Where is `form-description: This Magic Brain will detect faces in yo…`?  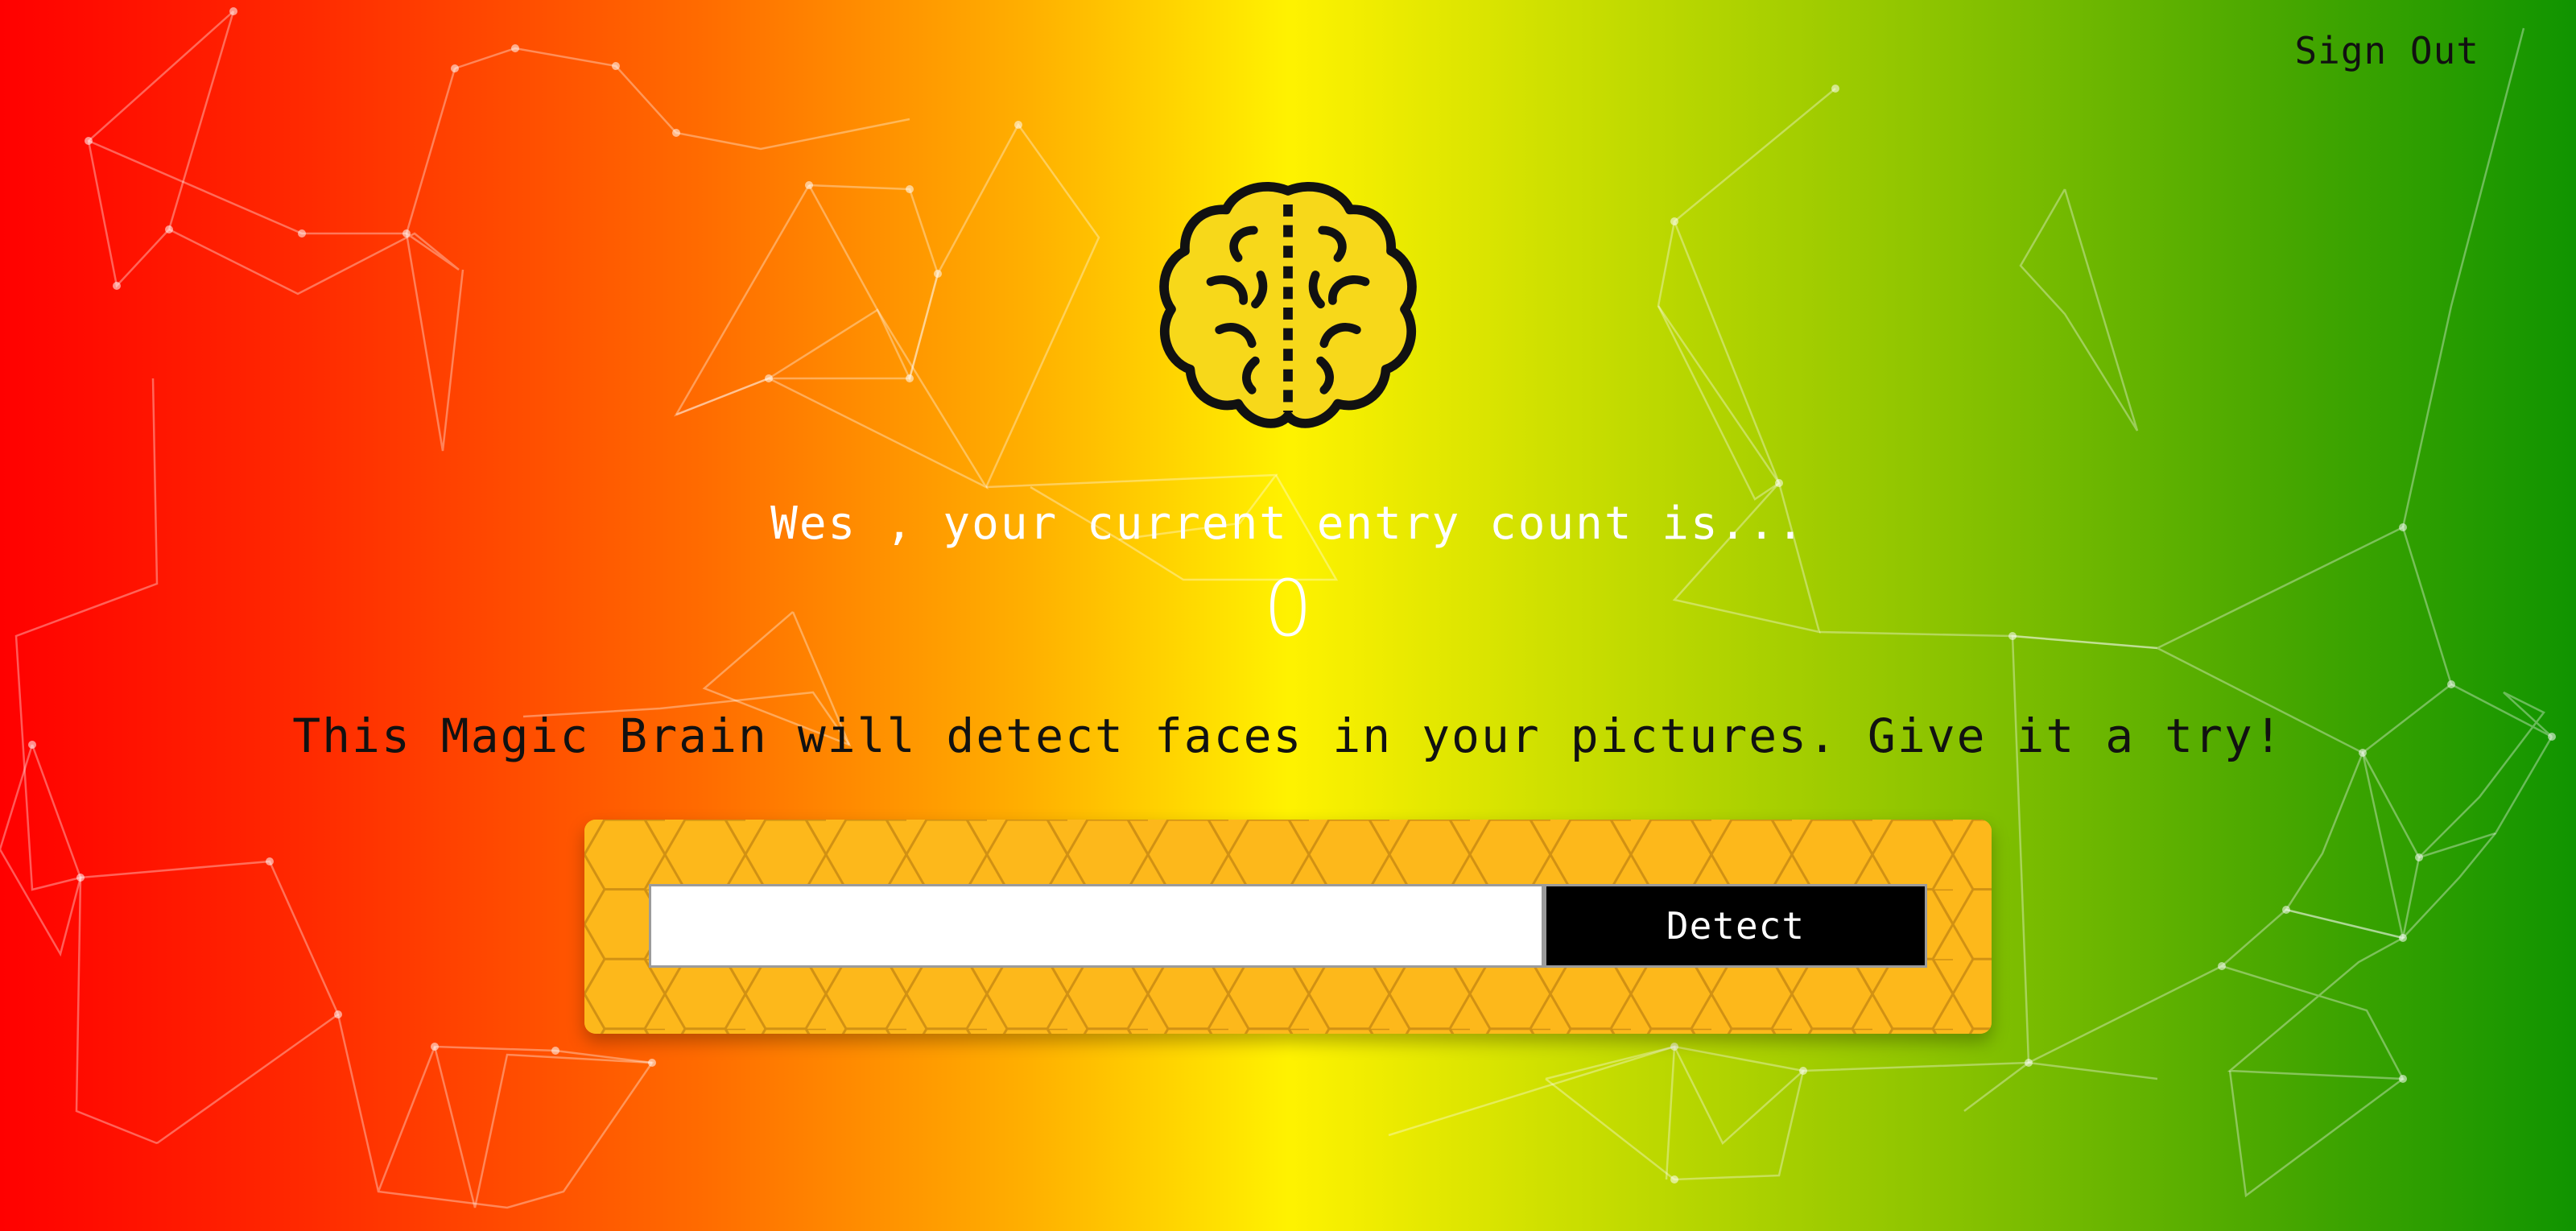
form-description: This Magic Brain will detect faces in yo… is located at coordinates (1288, 735).